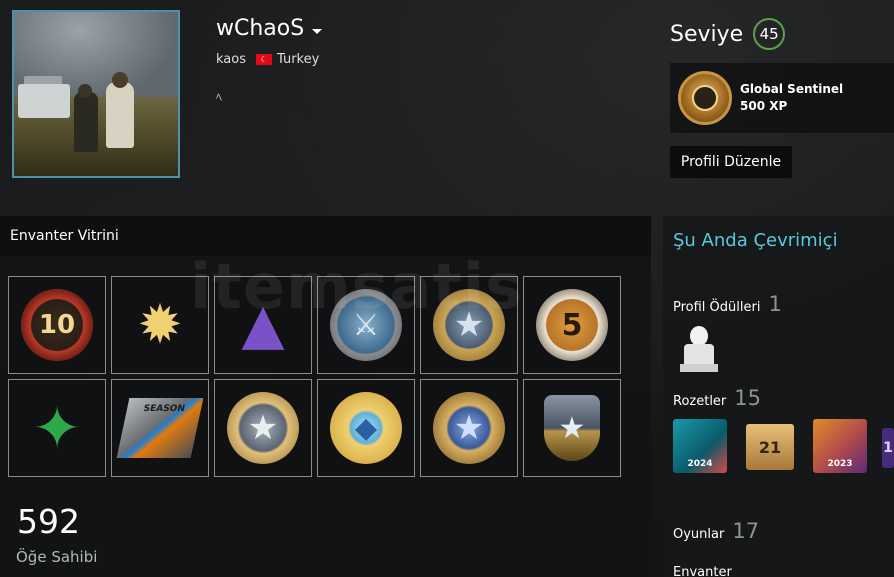 This screenshot has height=577, width=894. I want to click on showcase-title: Envanter Vitrini, so click(325, 236).